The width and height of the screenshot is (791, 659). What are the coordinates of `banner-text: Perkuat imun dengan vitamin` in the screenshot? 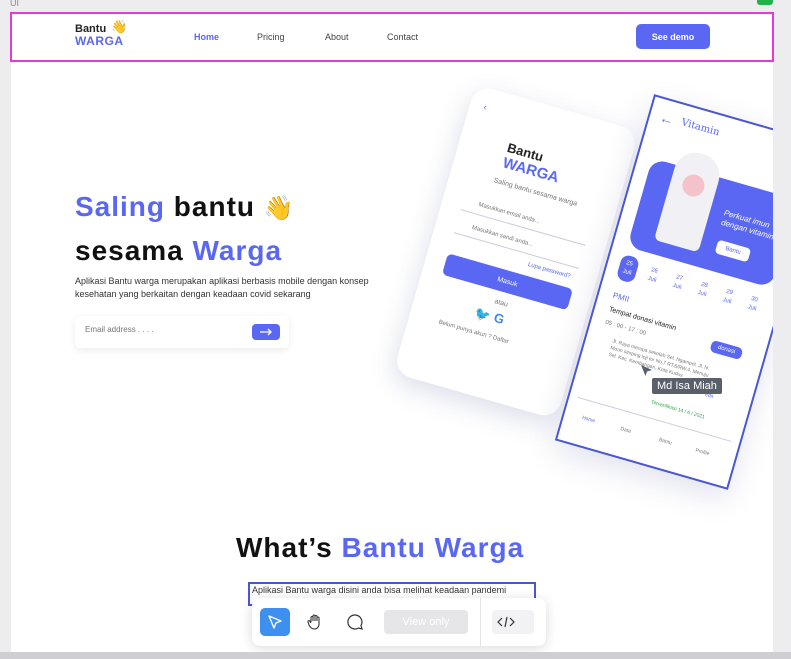 It's located at (746, 225).